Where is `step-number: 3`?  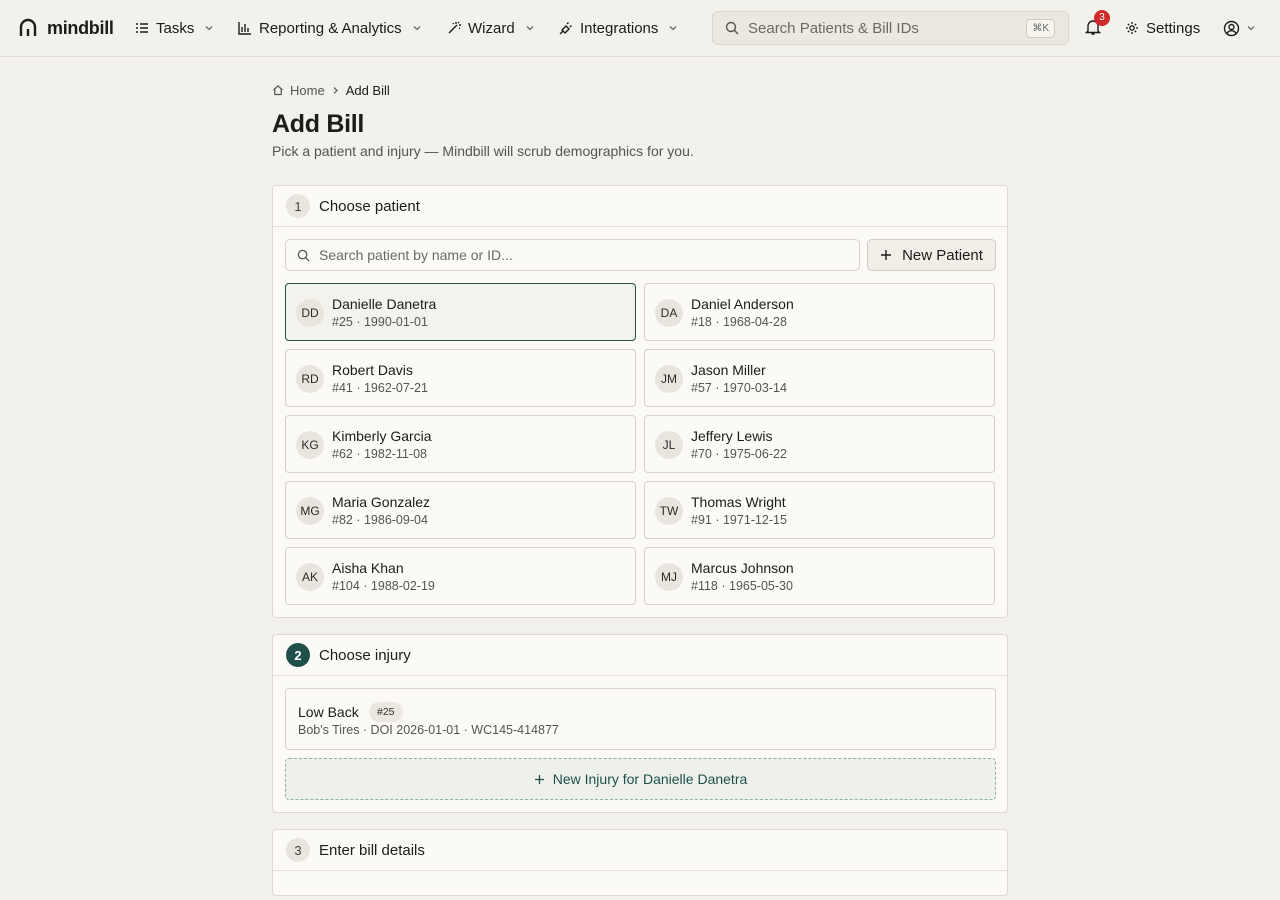 step-number: 3 is located at coordinates (298, 850).